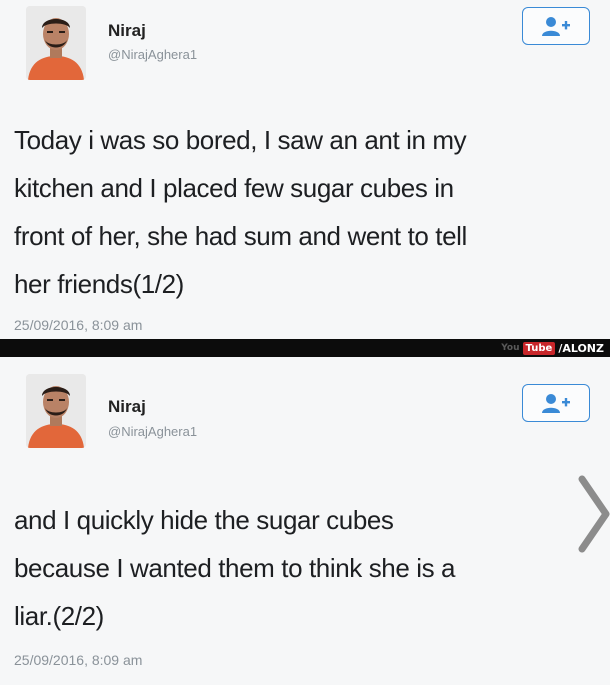 The width and height of the screenshot is (610, 685). I want to click on tweet-text-line: and I quickly hide the sugar cubes, so click(204, 520).